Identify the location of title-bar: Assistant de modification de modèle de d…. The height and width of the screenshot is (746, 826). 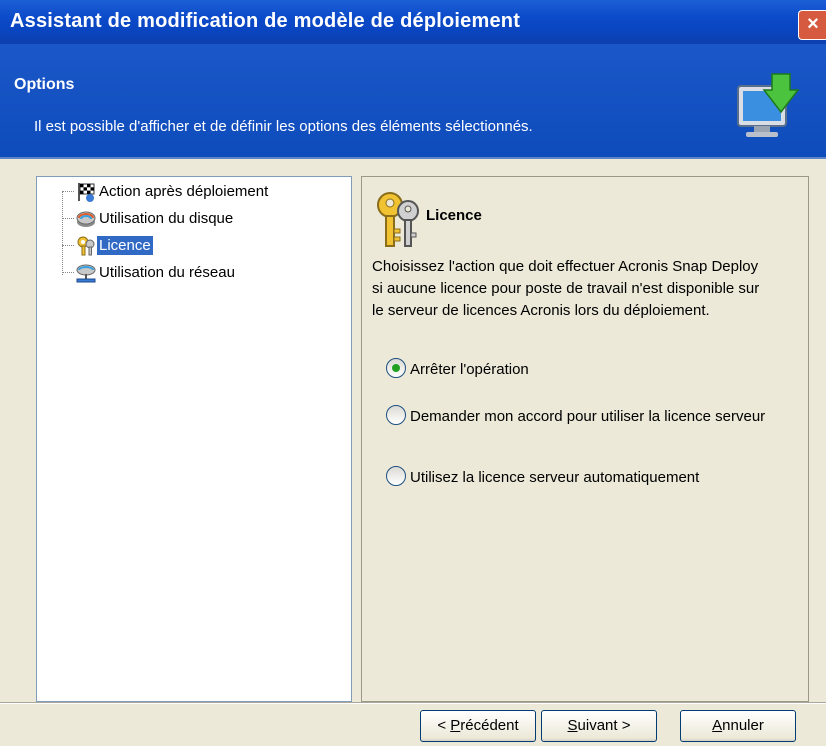
(413, 22).